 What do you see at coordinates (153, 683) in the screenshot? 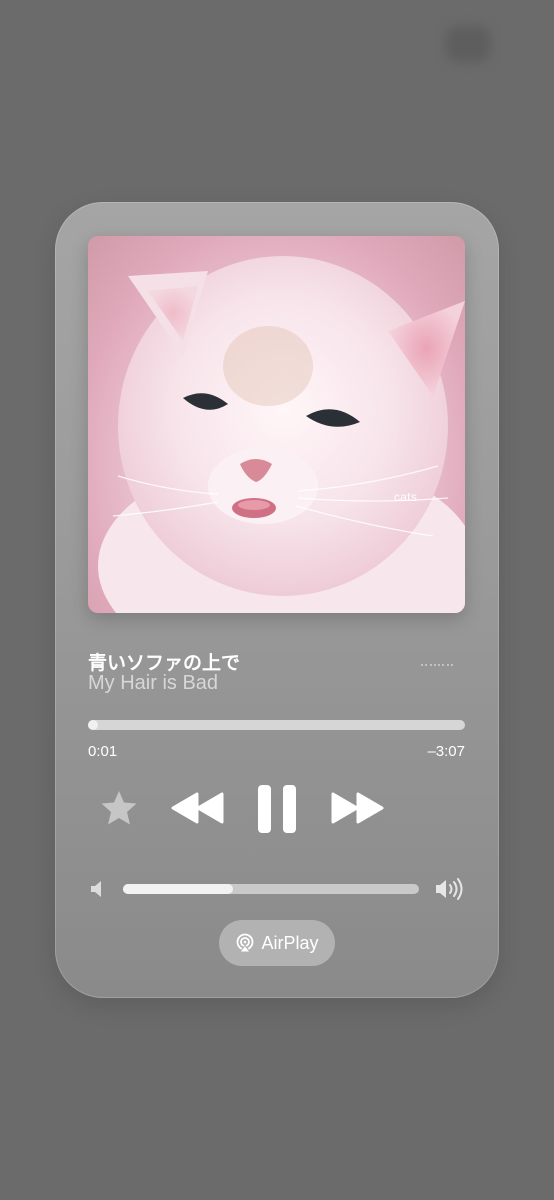
I see `artist-name: My Hair is Bad` at bounding box center [153, 683].